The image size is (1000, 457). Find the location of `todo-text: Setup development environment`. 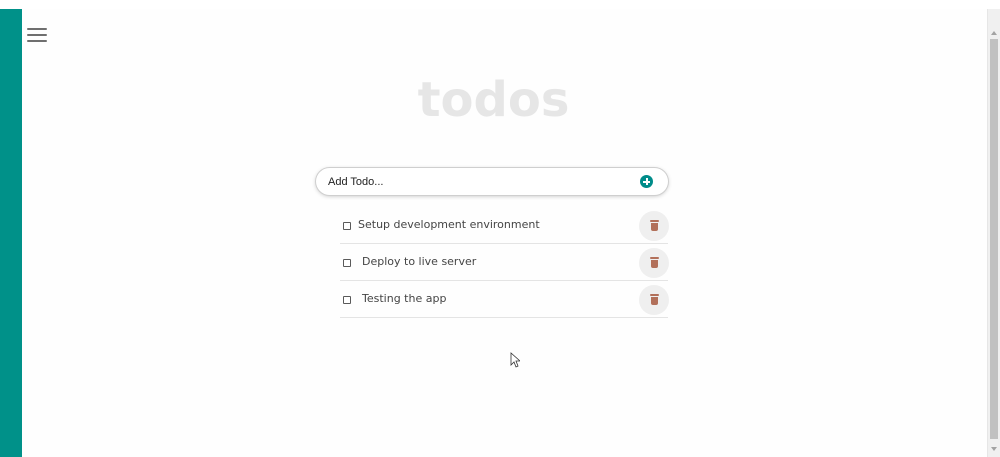

todo-text: Setup development environment is located at coordinates (449, 224).